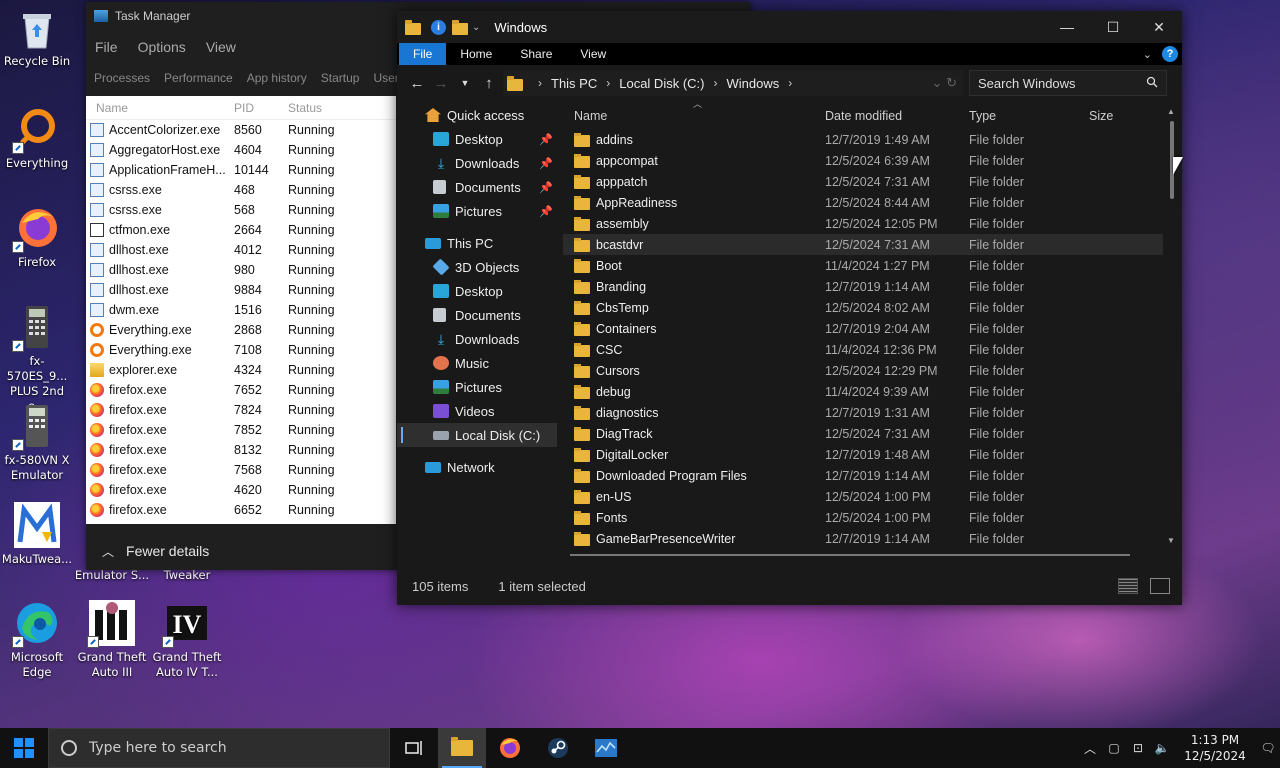 This screenshot has width=1280, height=768. I want to click on file-row: AppReadiness 12/5/2024 8:44 AM File folder, so click(863, 202).